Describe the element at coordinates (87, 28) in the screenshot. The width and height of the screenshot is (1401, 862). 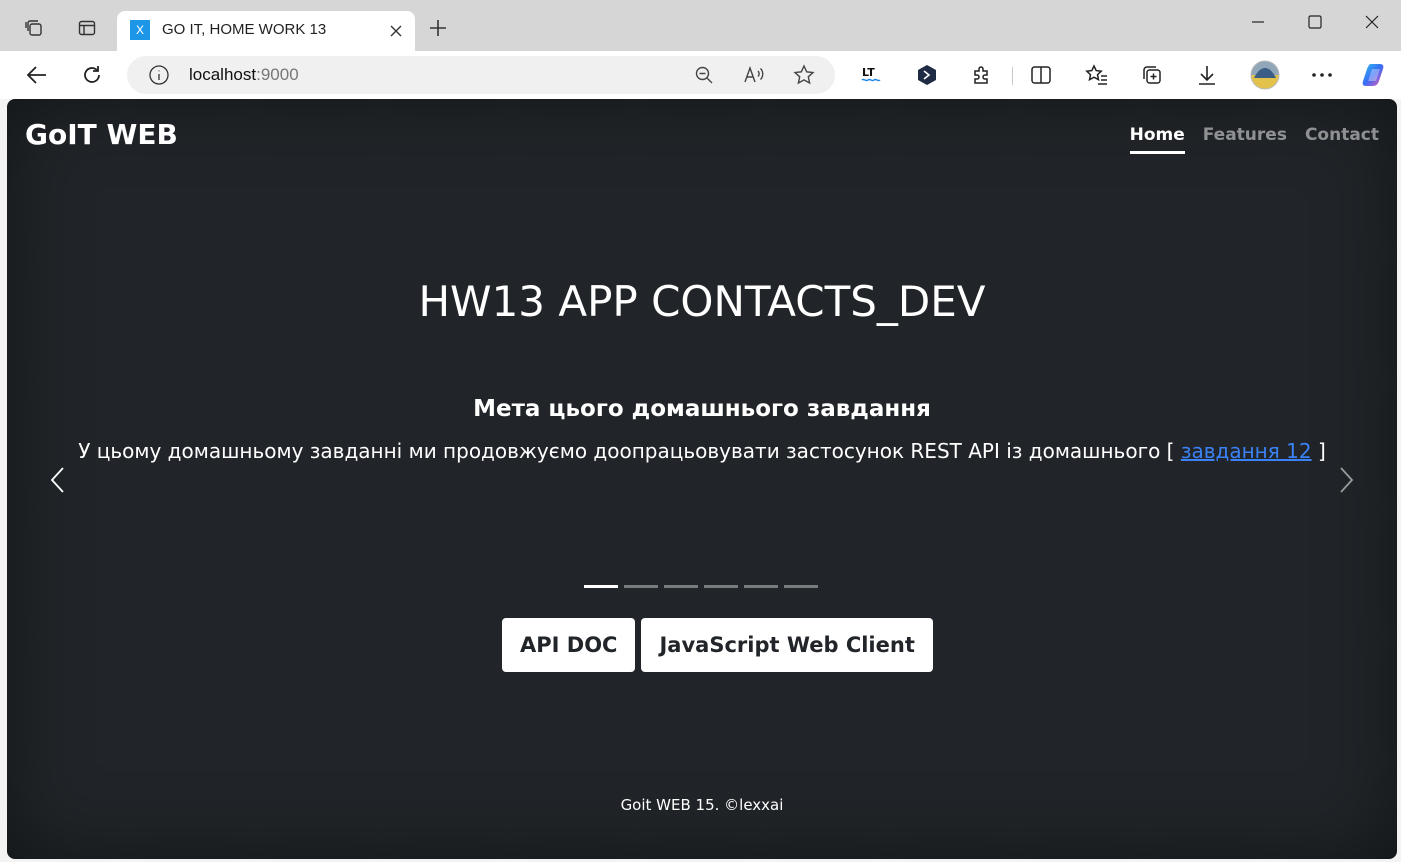
I see `tab-actions-icon` at that location.